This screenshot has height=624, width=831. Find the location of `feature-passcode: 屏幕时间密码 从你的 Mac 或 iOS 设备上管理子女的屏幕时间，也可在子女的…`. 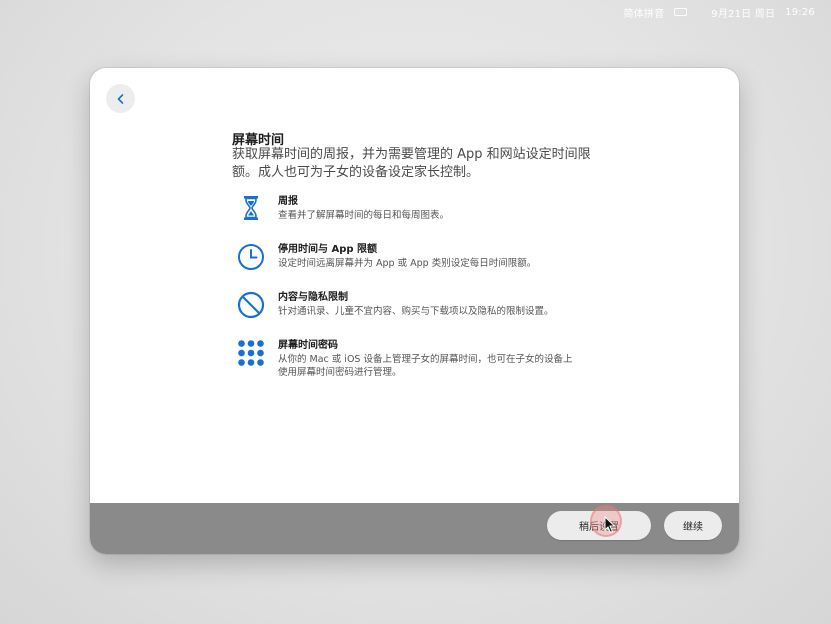

feature-passcode: 屏幕时间密码 从你的 Mac 或 iOS 设备上管理子女的屏幕时间，也可在子女的… is located at coordinates (446, 359).